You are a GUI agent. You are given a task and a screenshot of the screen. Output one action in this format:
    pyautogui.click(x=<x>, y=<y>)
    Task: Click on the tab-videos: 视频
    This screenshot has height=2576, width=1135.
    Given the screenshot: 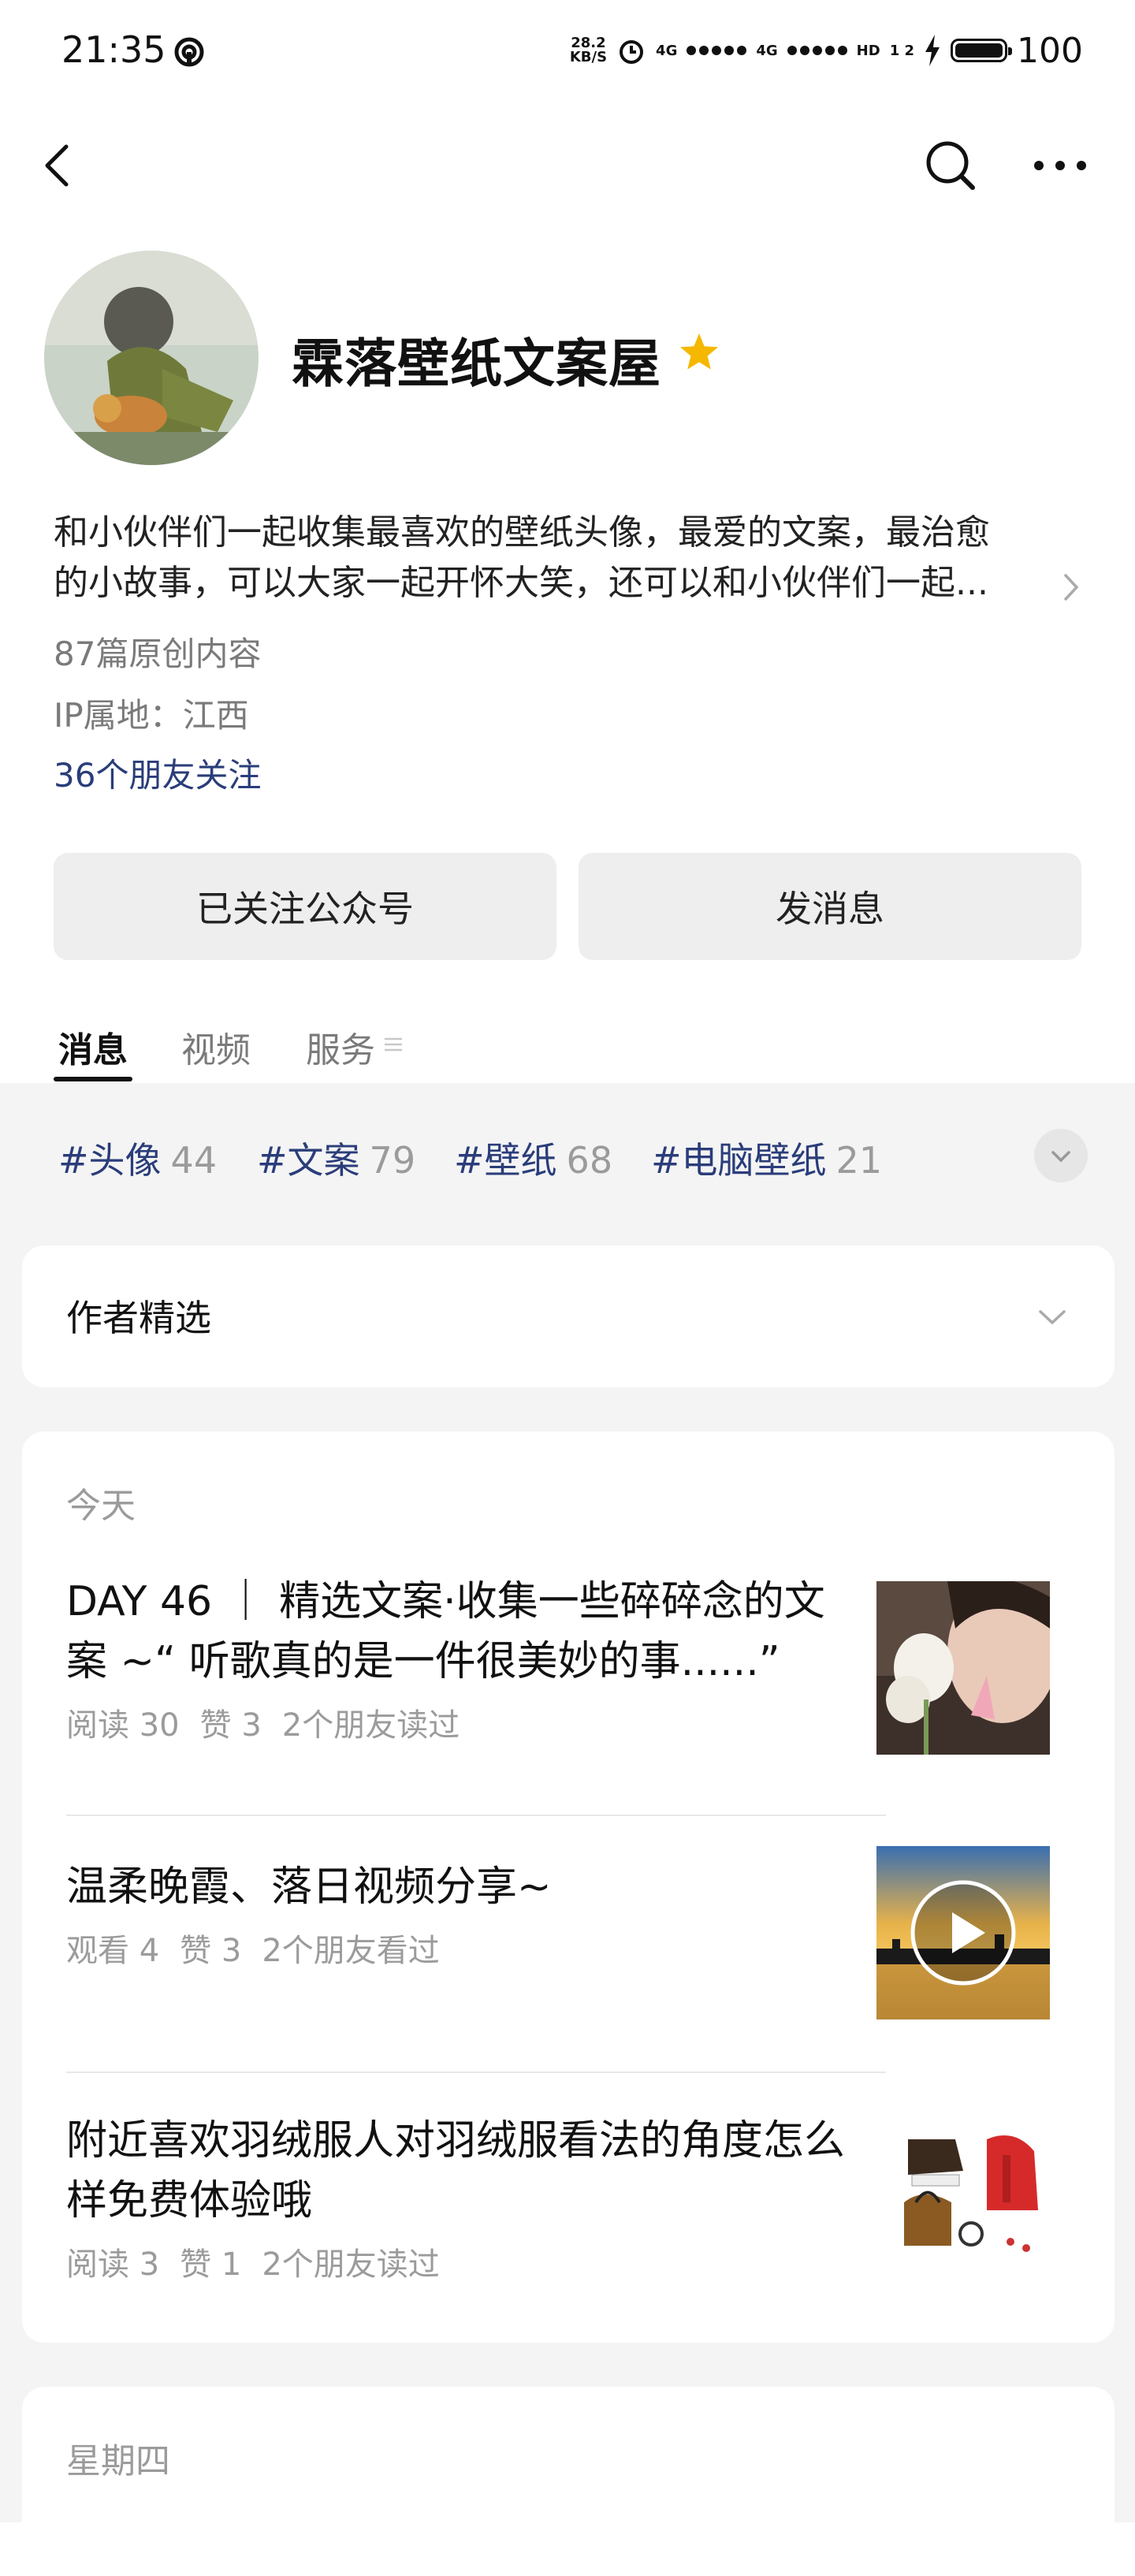 What is the action you would take?
    pyautogui.click(x=216, y=1047)
    